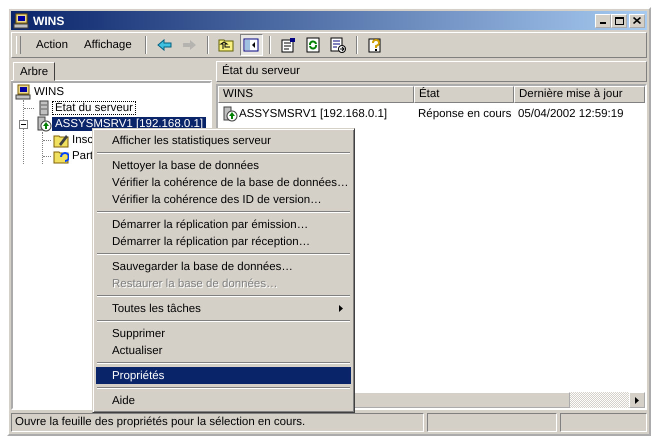  I want to click on window-title: WINS, so click(49, 21).